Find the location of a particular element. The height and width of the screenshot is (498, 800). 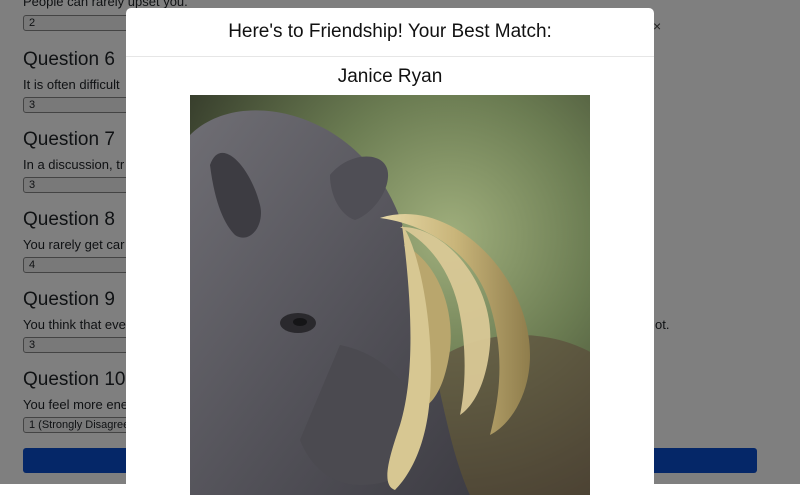

modal-header: Here's to Friendship! Your Best Match: is located at coordinates (390, 32).